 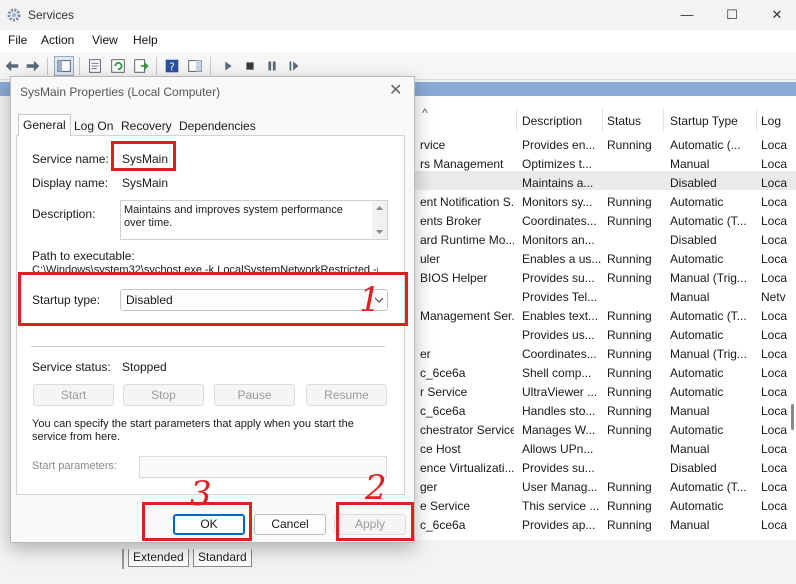 What do you see at coordinates (429, 487) in the screenshot?
I see `row-cell-name: ger` at bounding box center [429, 487].